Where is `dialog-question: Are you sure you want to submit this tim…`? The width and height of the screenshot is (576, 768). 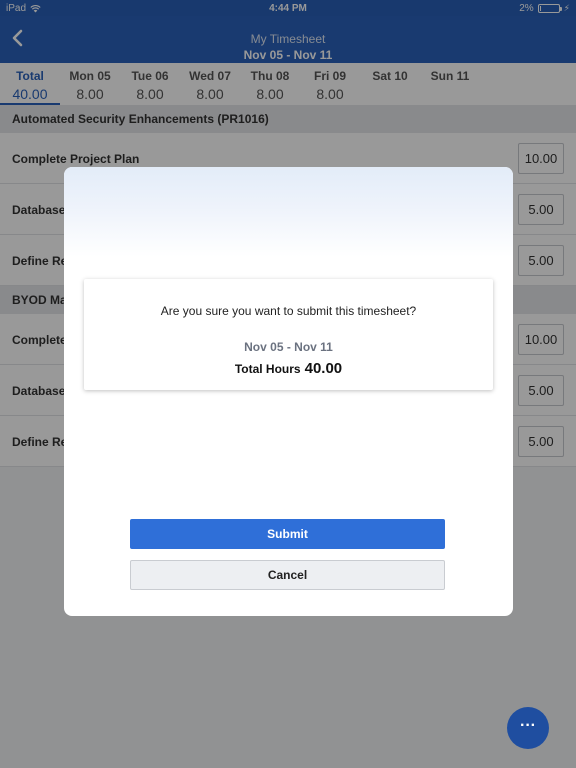 dialog-question: Are you sure you want to submit this tim… is located at coordinates (288, 311).